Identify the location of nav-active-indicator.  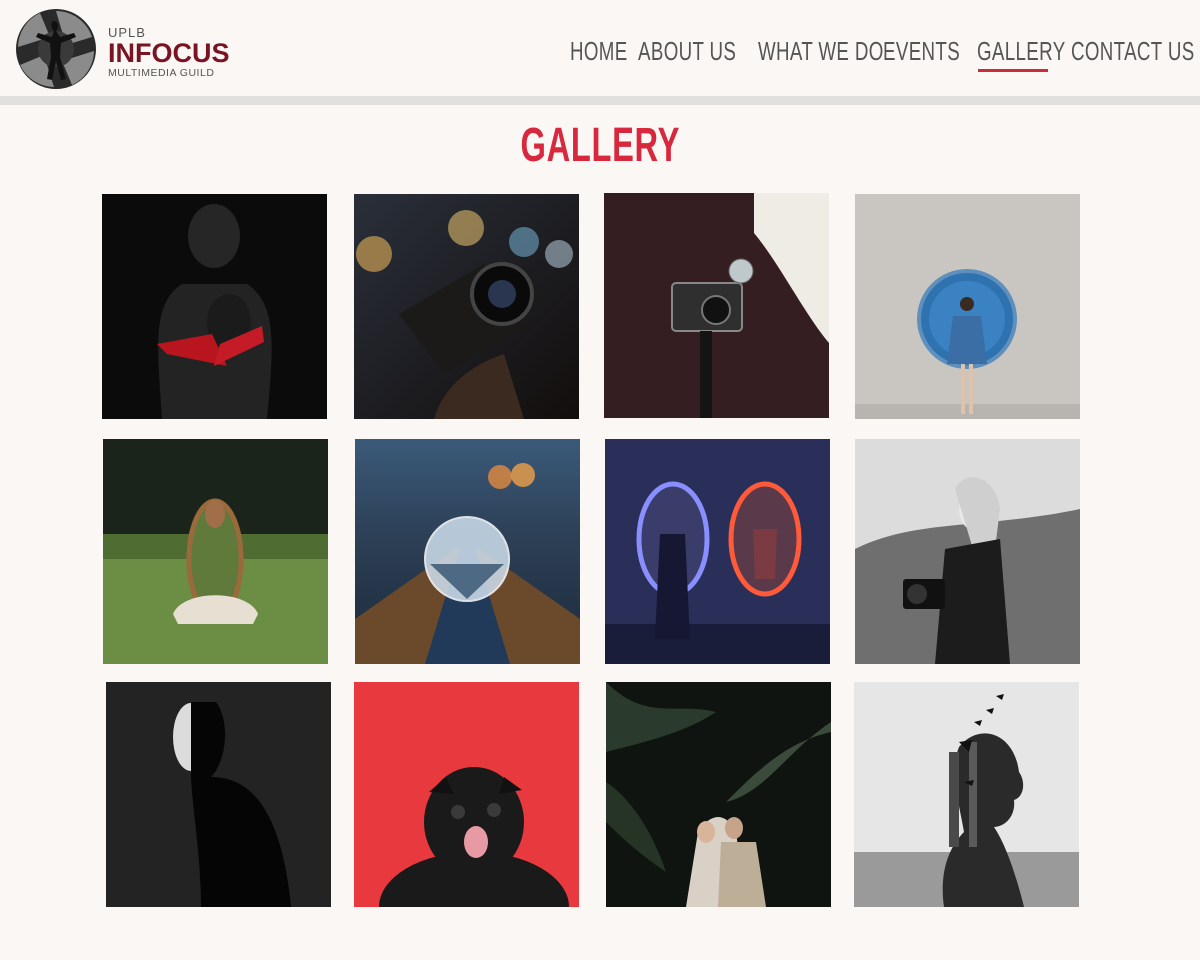
(1013, 70).